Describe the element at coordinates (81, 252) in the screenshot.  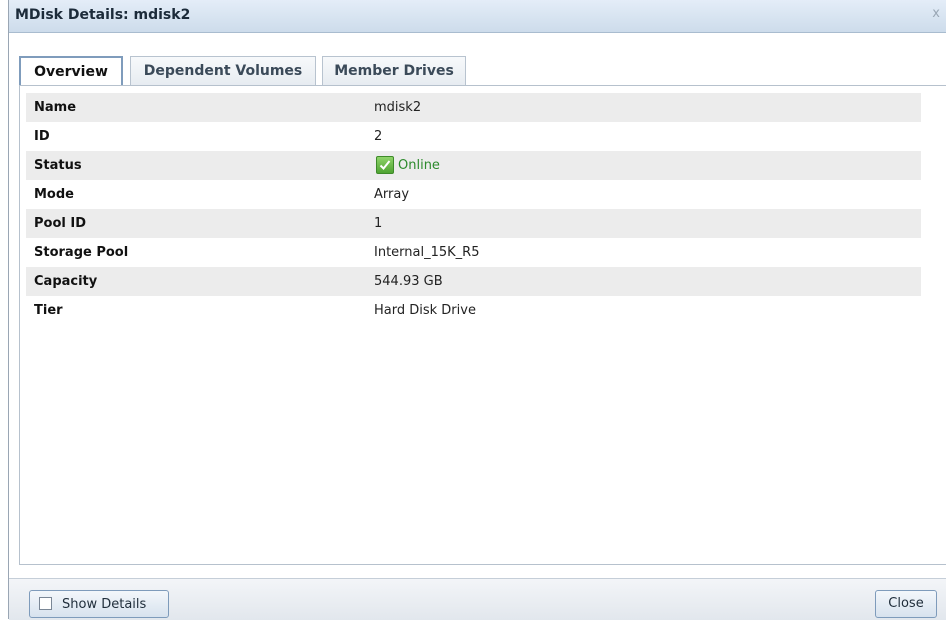
I see `detail-label: Storage Pool` at that location.